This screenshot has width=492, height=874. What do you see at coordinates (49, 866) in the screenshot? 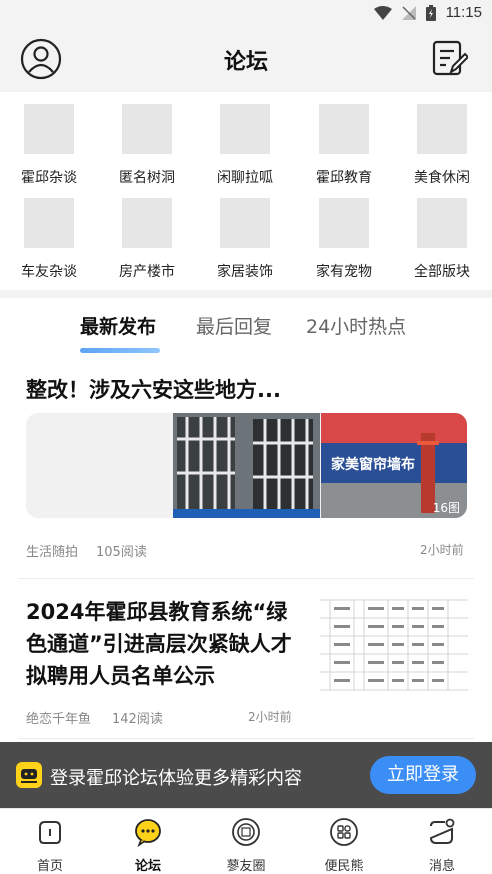
I see `nav-label: 首页` at bounding box center [49, 866].